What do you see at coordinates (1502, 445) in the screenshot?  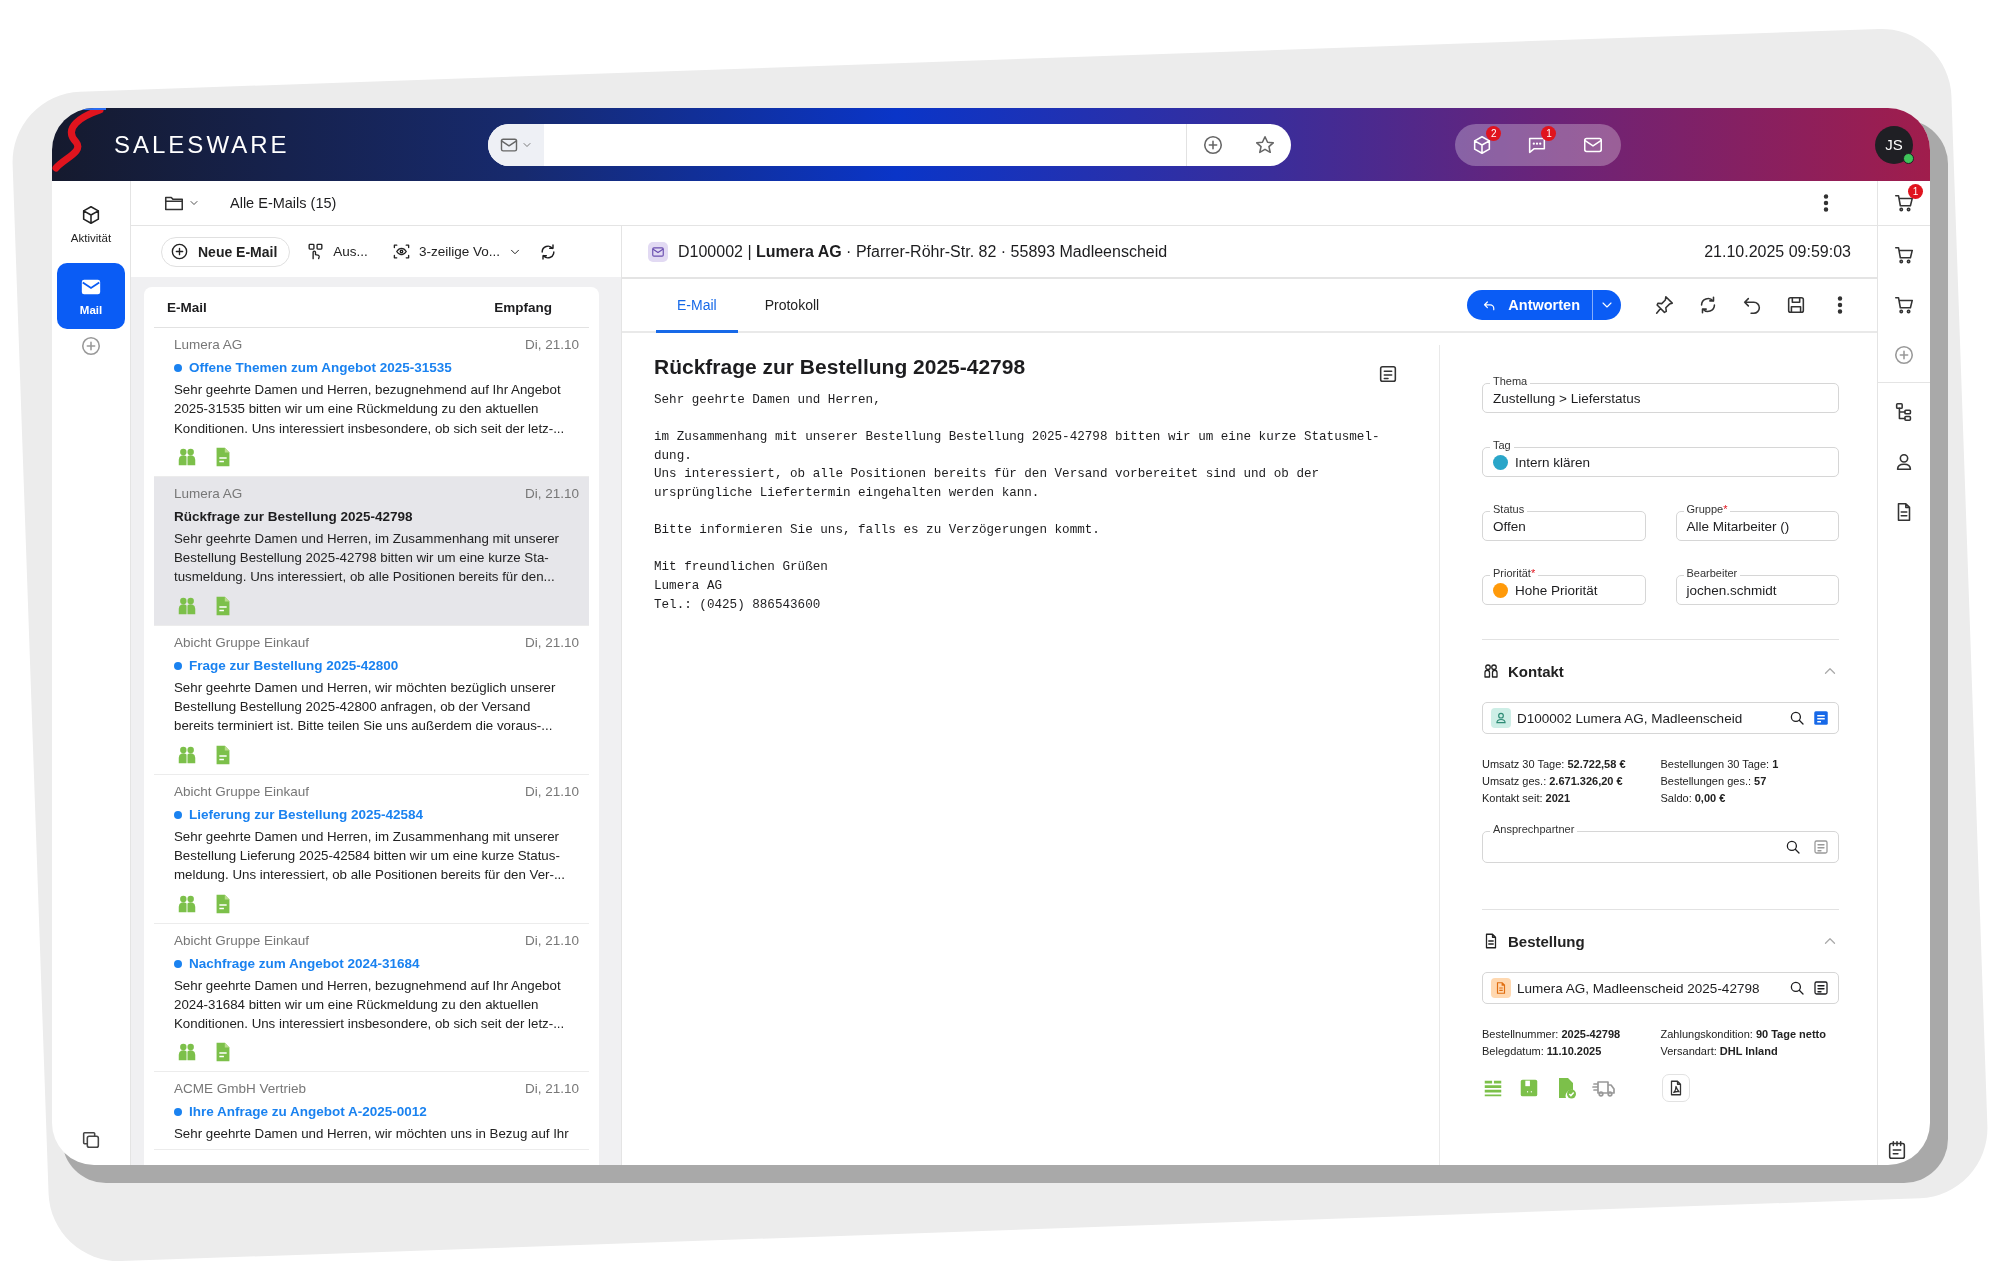 I see `field-label: Tag` at bounding box center [1502, 445].